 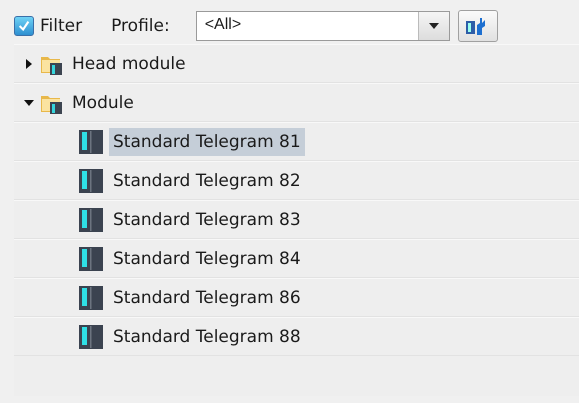 I want to click on filter-checkbox, so click(x=24, y=26).